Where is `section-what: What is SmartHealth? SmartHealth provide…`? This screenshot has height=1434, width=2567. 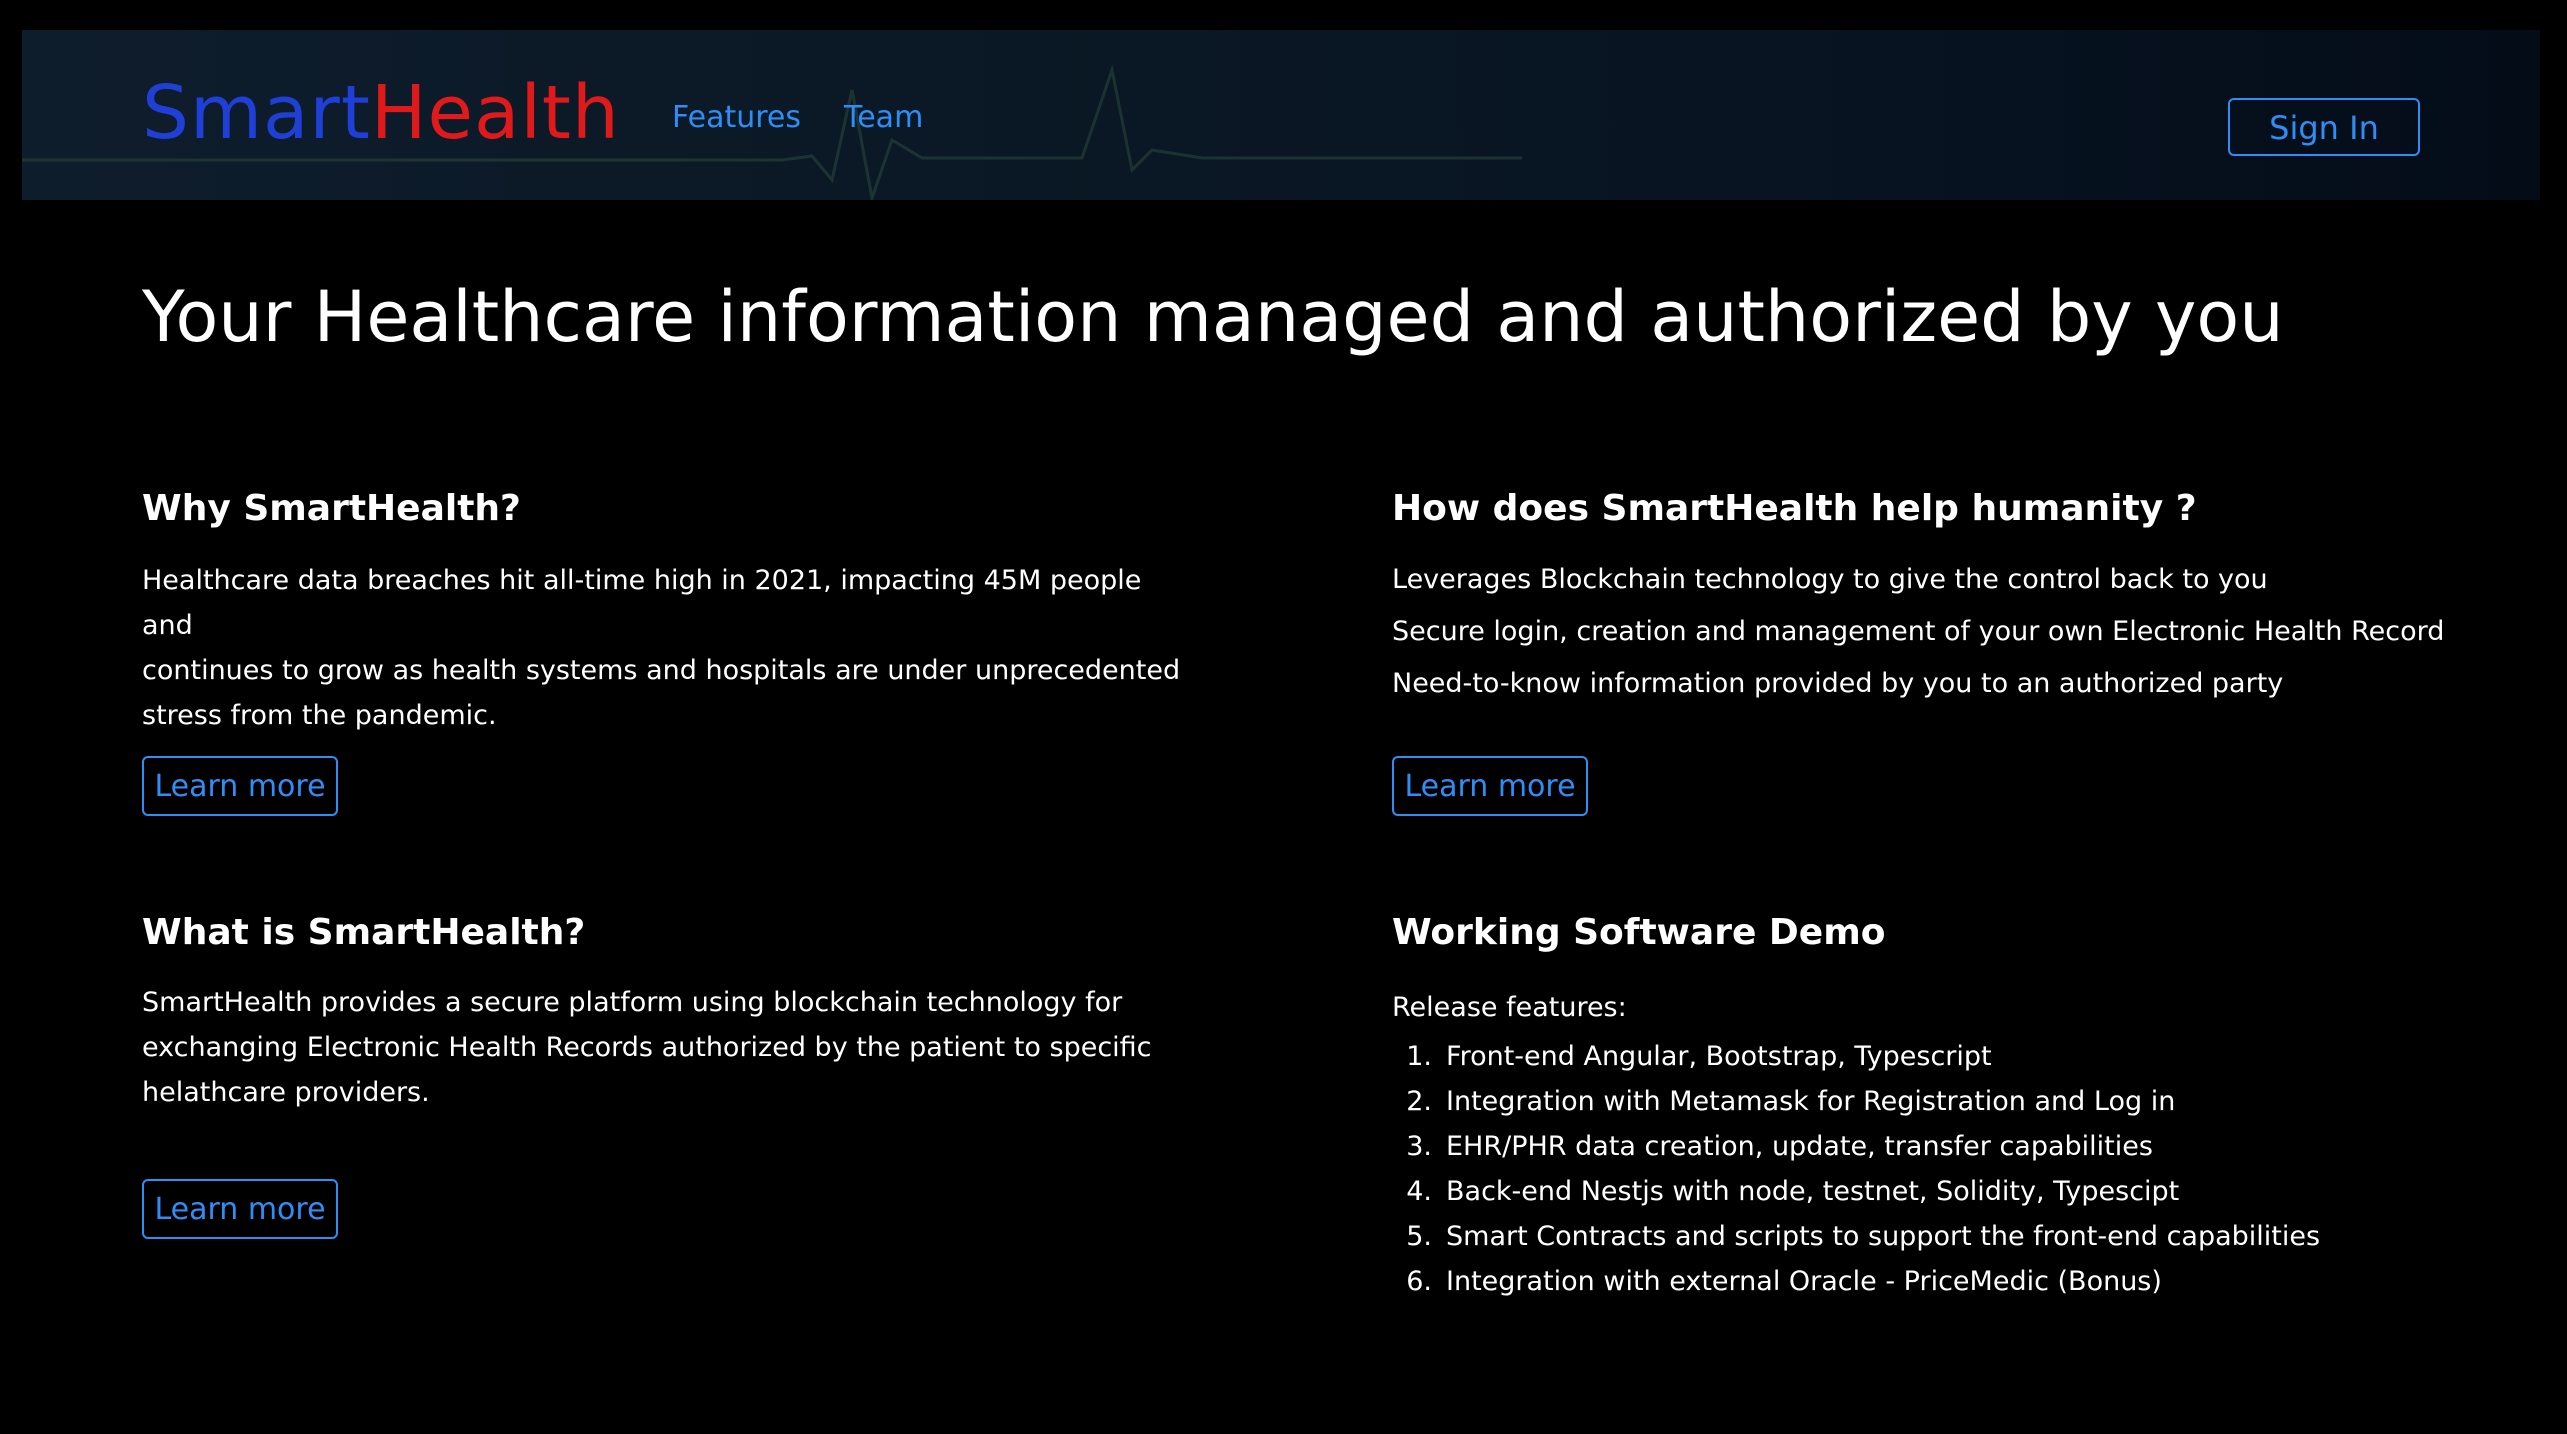 section-what: What is SmartHealth? SmartHealth provide… is located at coordinates (667, 1011).